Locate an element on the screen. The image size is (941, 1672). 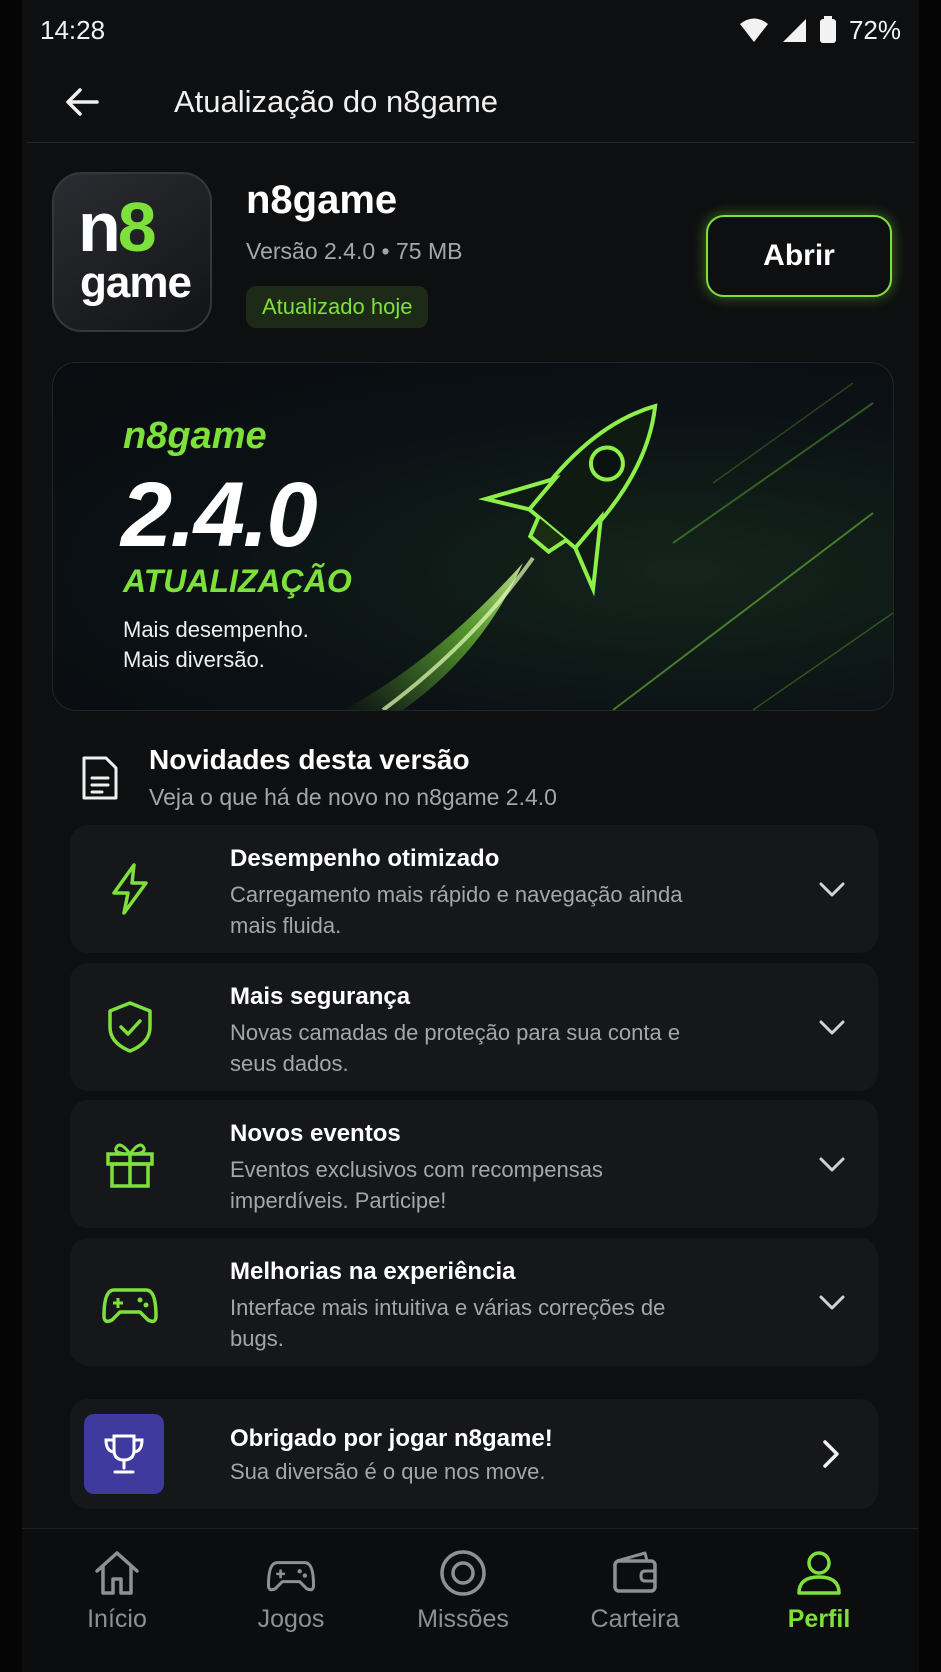
nav-item-carteira: Carteira is located at coordinates (635, 1602).